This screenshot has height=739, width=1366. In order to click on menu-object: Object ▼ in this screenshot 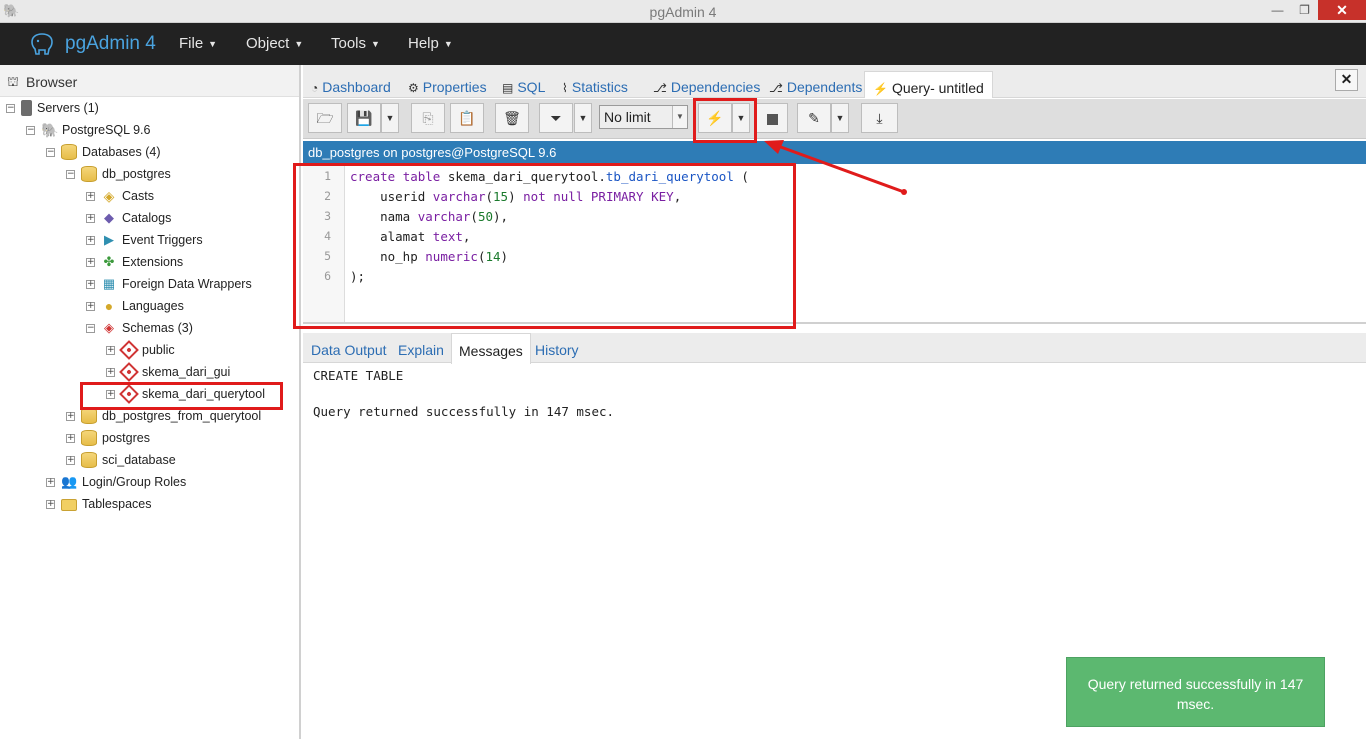, I will do `click(274, 43)`.